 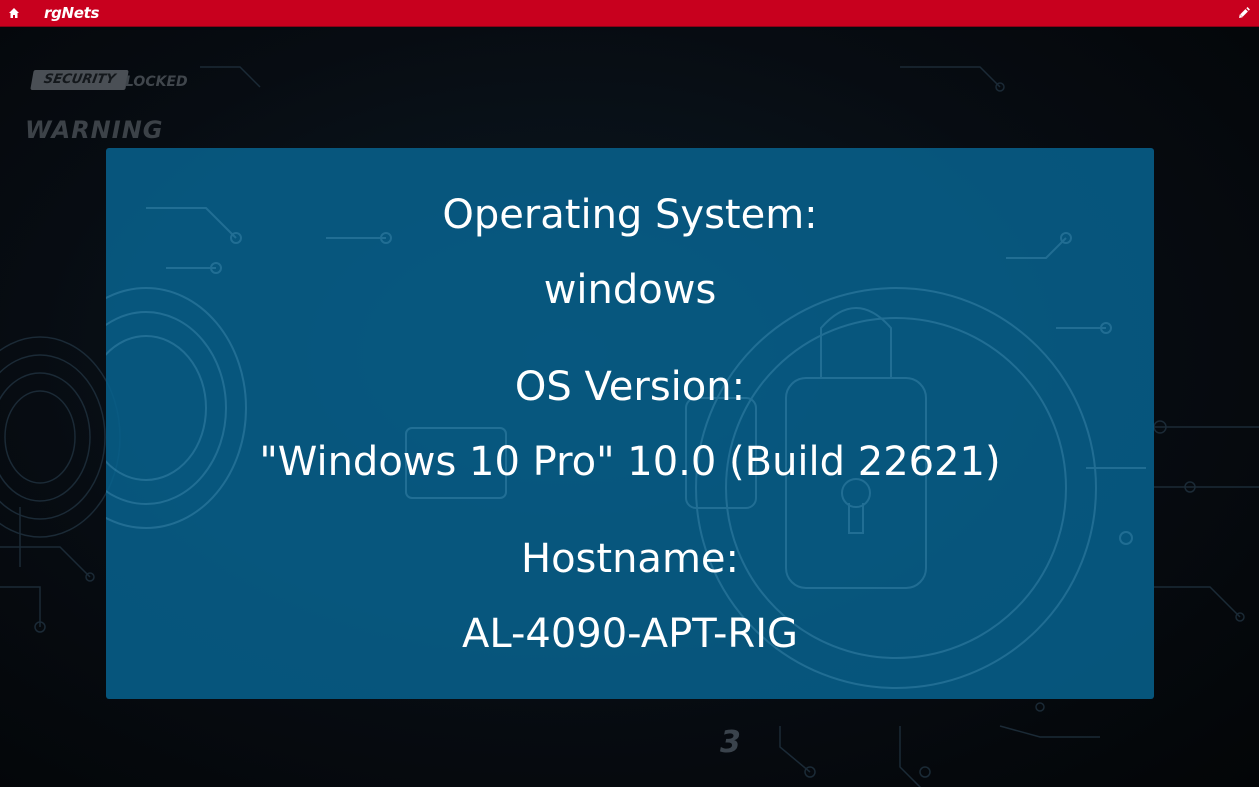 I want to click on os-version-value: "Windows 10 Pro" 10.0 (Build 22621), so click(x=630, y=462).